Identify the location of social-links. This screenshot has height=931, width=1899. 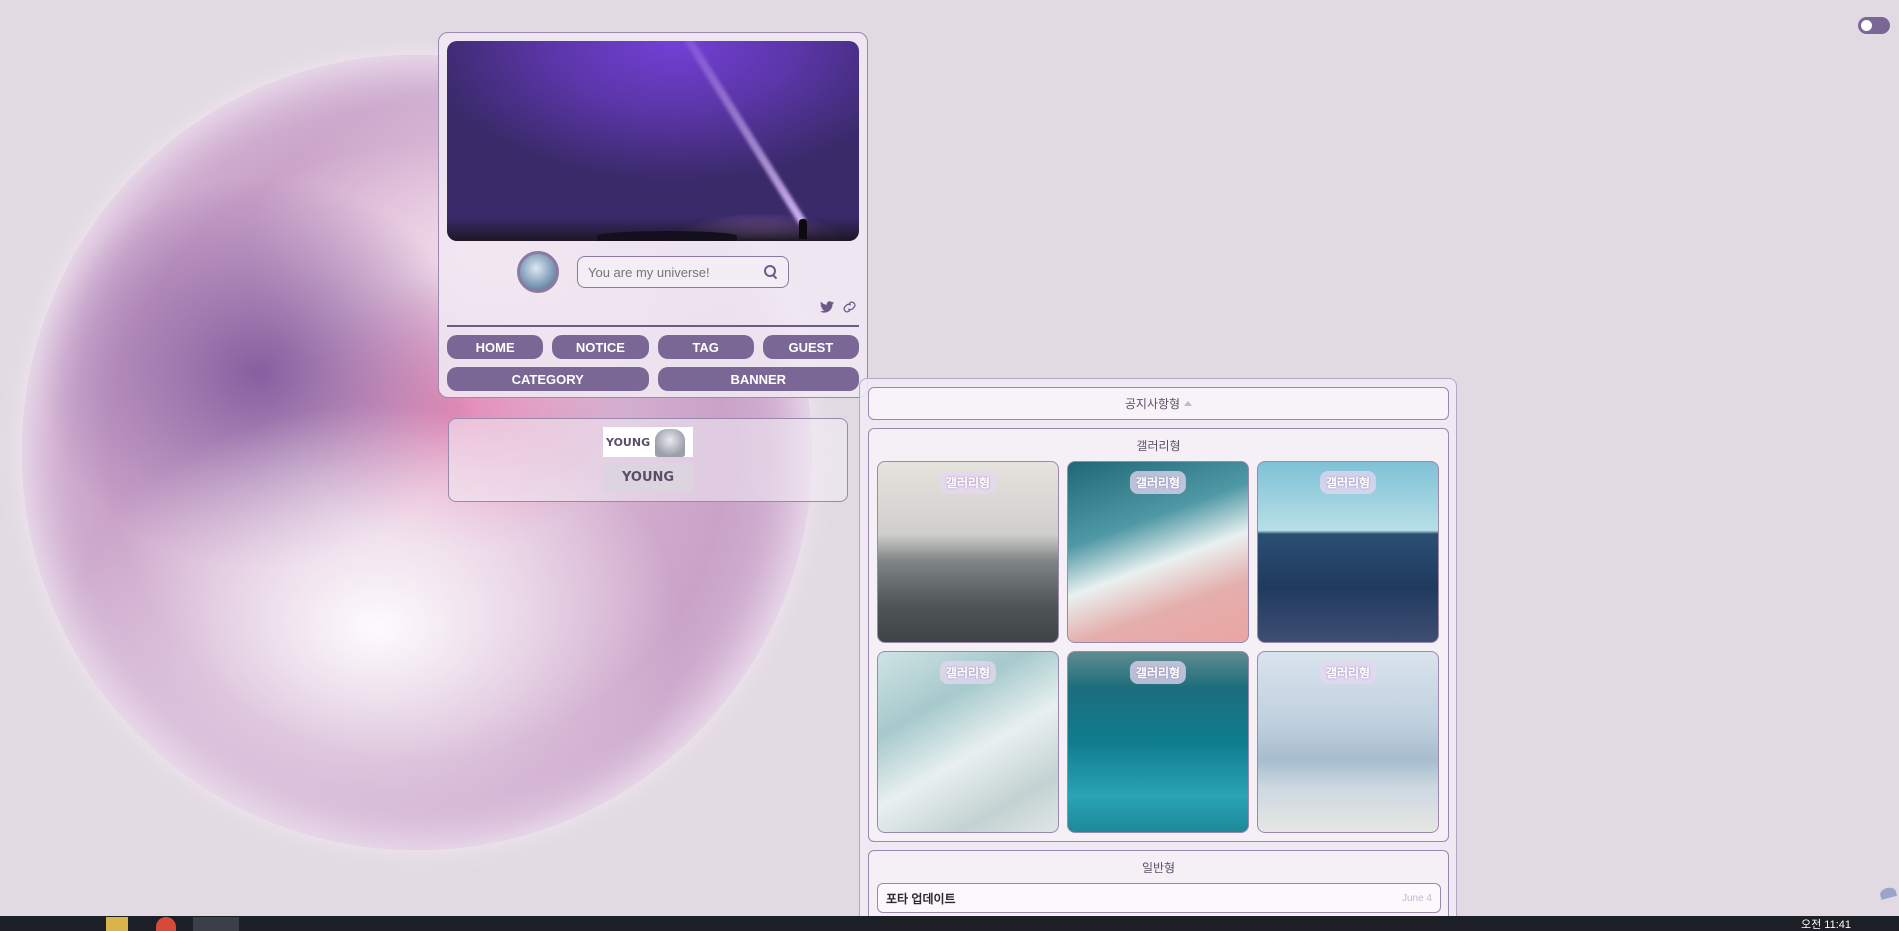
(838, 307).